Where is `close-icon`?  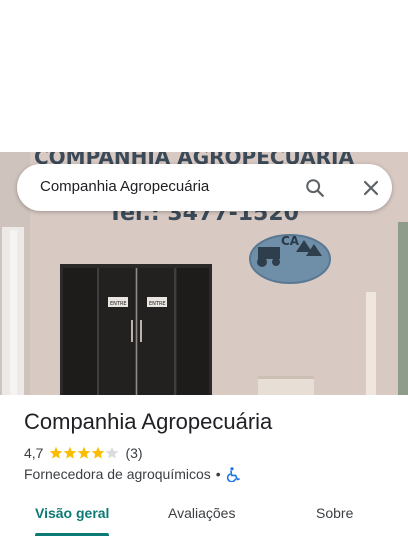
close-icon is located at coordinates (371, 188).